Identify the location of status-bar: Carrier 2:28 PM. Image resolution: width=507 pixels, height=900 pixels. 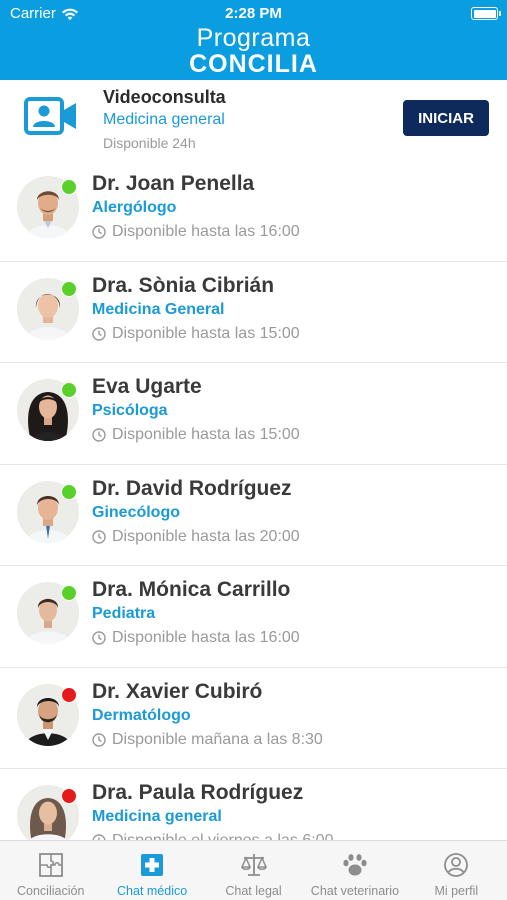
(253, 13).